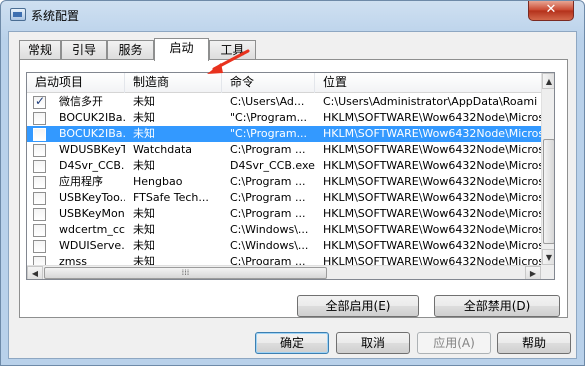  I want to click on title-bar: 系统配置 ✕, so click(292, 15).